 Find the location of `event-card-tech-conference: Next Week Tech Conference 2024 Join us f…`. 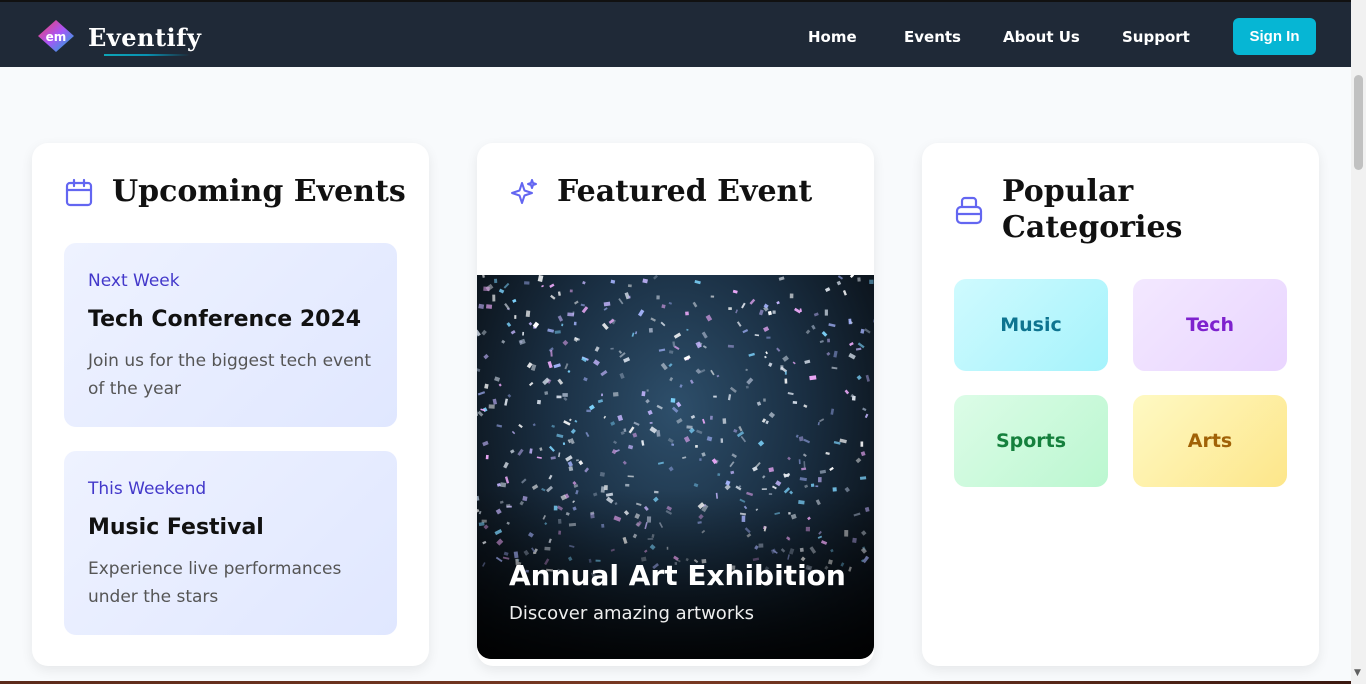

event-card-tech-conference: Next Week Tech Conference 2024 Join us f… is located at coordinates (230, 335).